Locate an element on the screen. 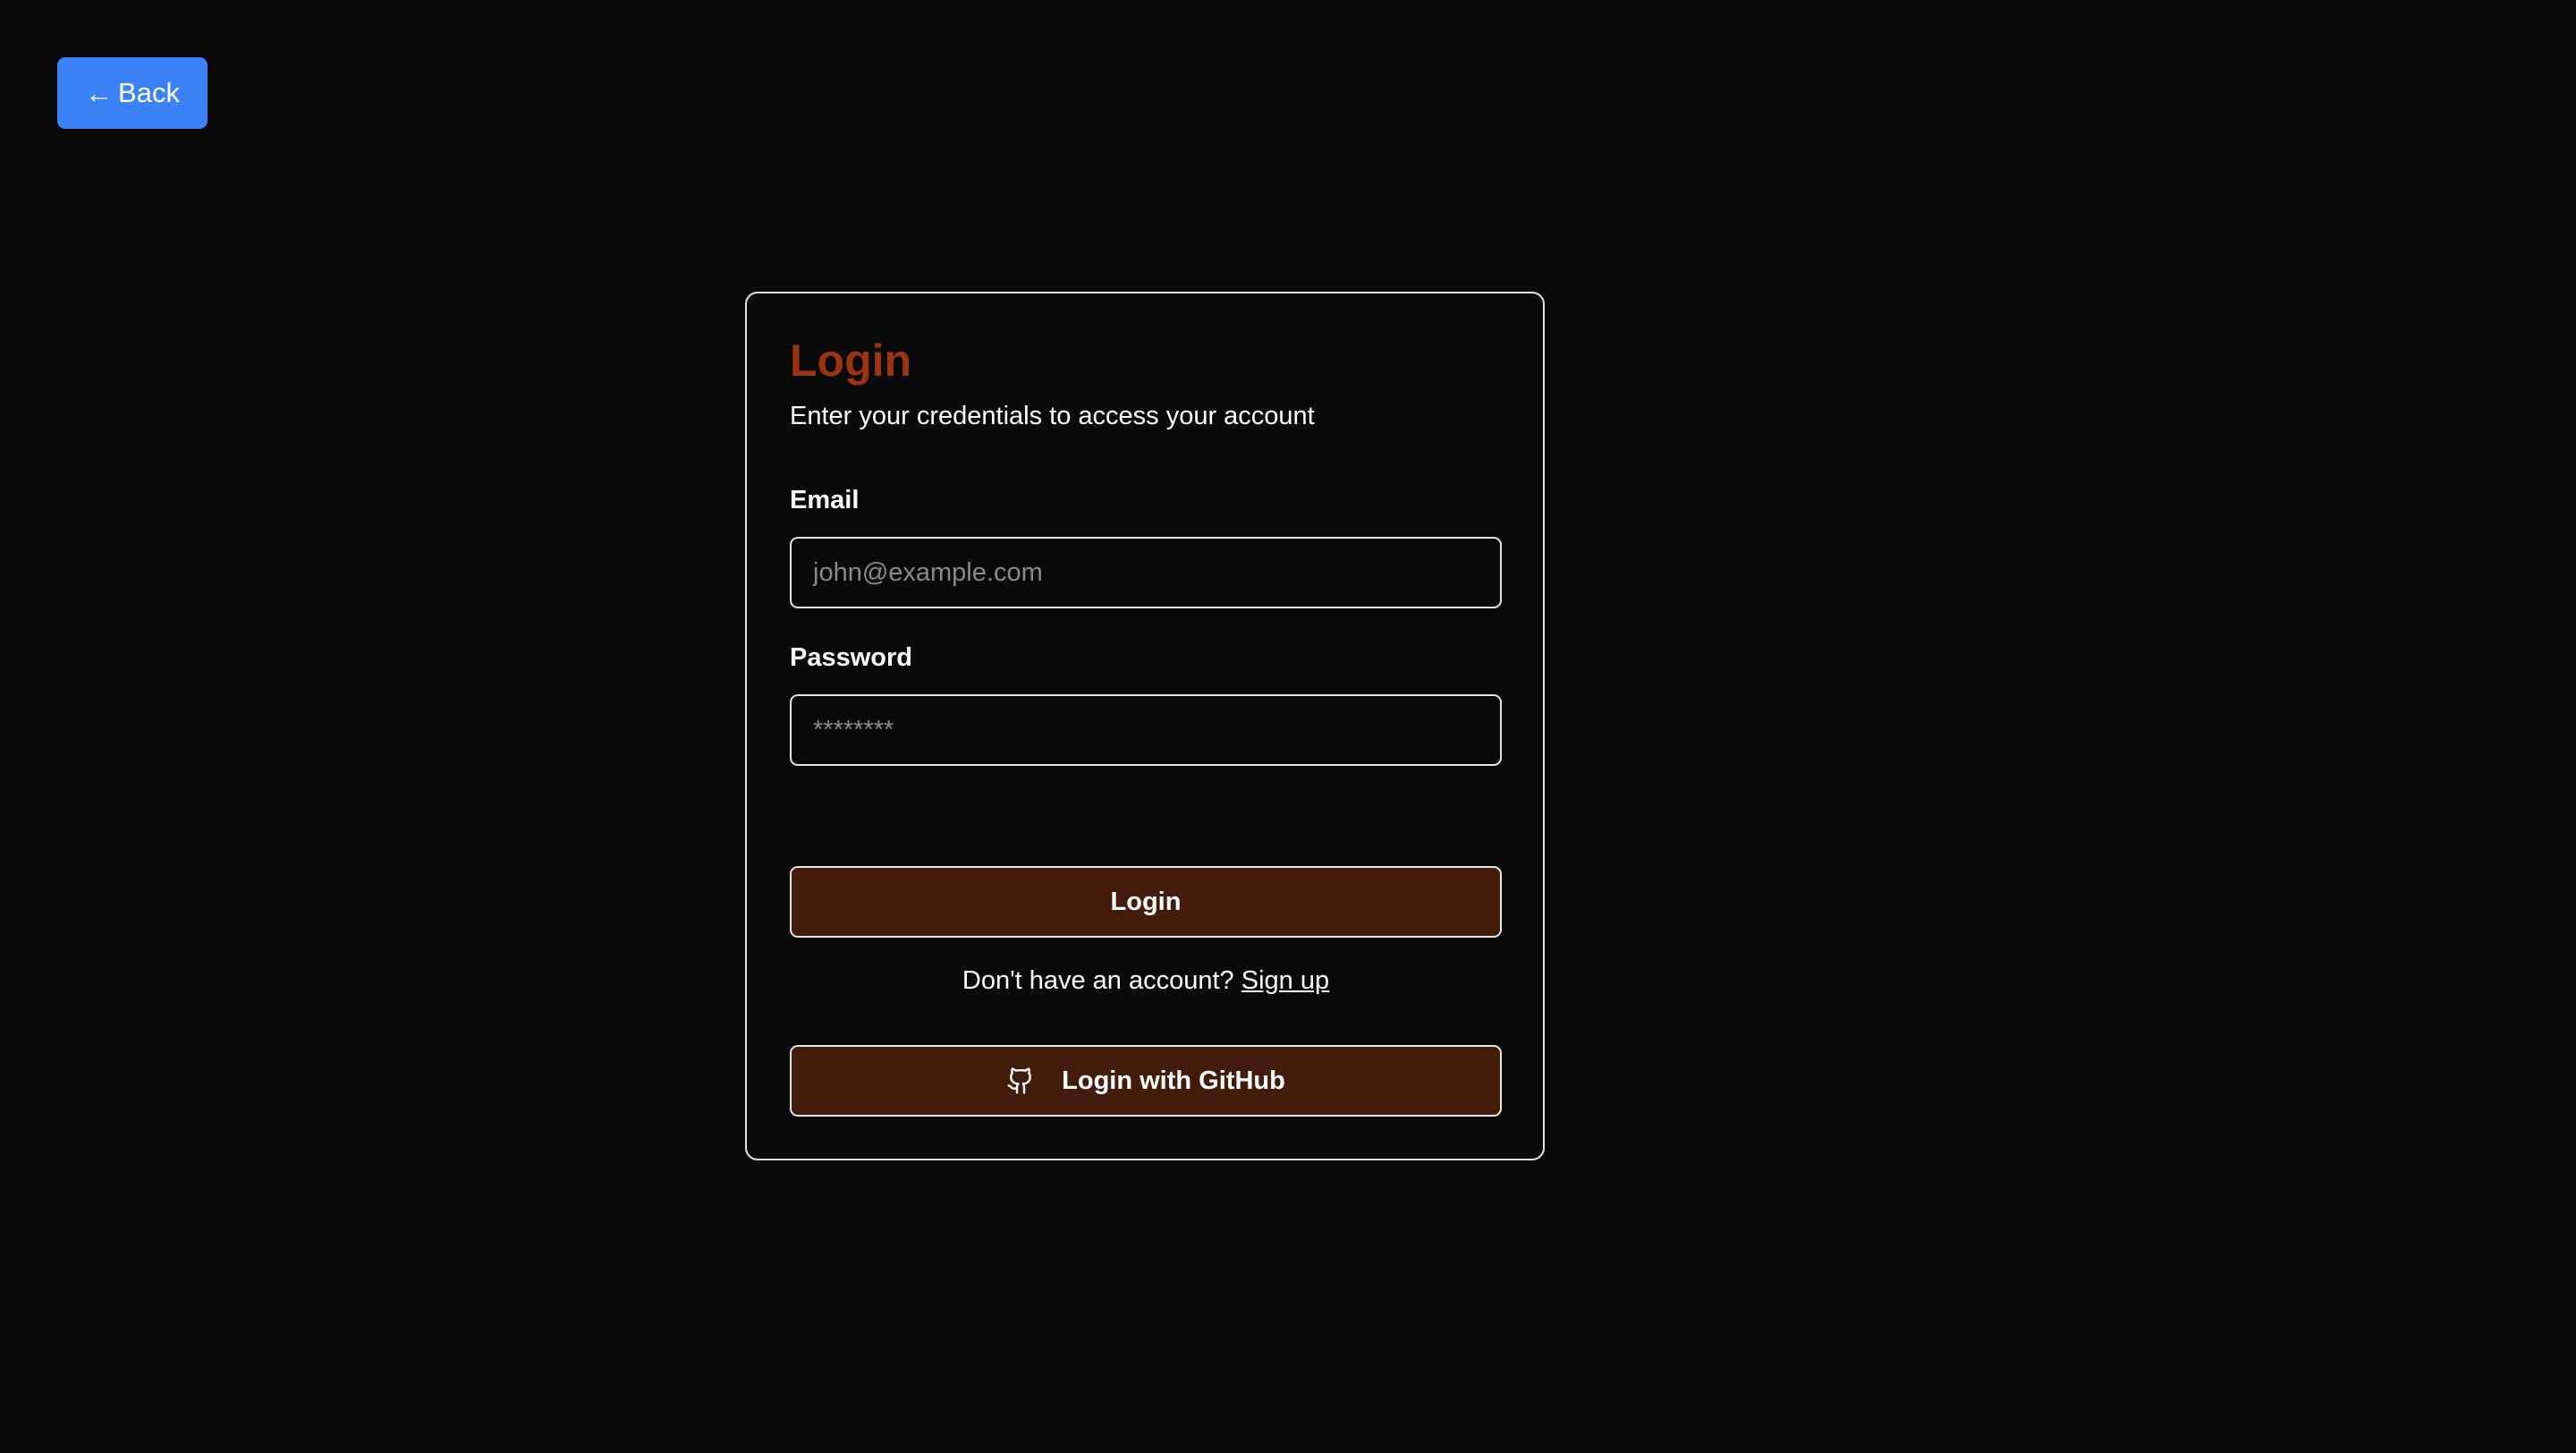  signup-row: Don't have an account? Sign up is located at coordinates (1146, 981).